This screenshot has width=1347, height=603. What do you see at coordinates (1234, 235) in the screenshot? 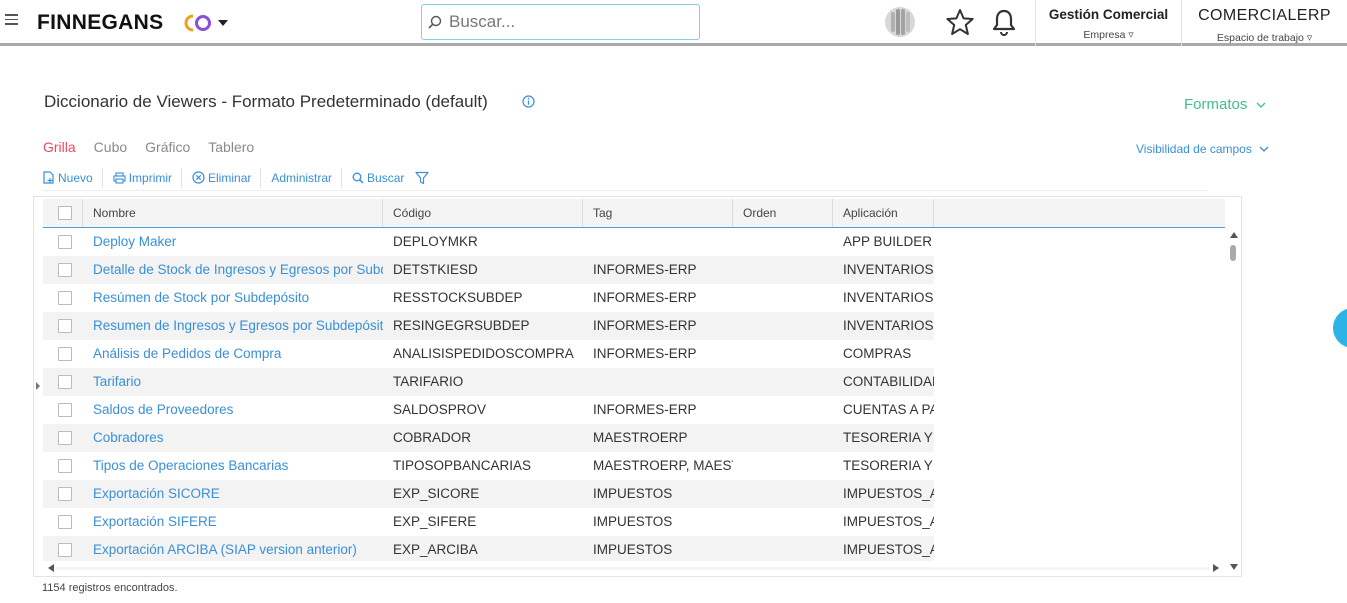
I see `scroll-up-icon` at bounding box center [1234, 235].